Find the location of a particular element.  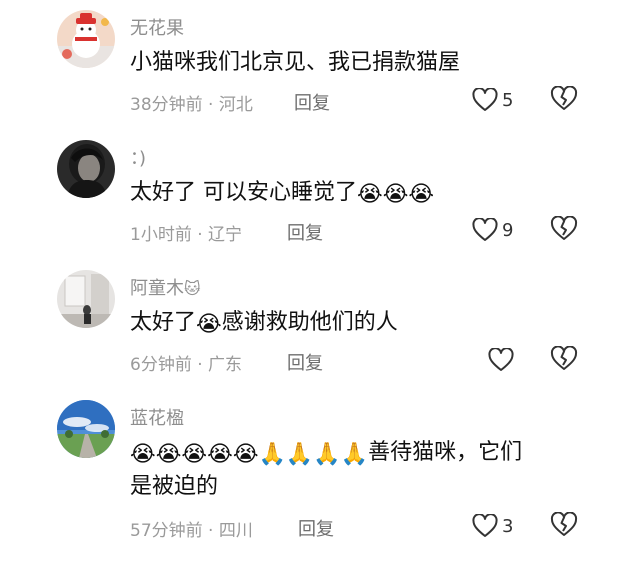

comment-text-line: 小猫咪我们北京见、我已捐款猫屋 is located at coordinates (295, 62).